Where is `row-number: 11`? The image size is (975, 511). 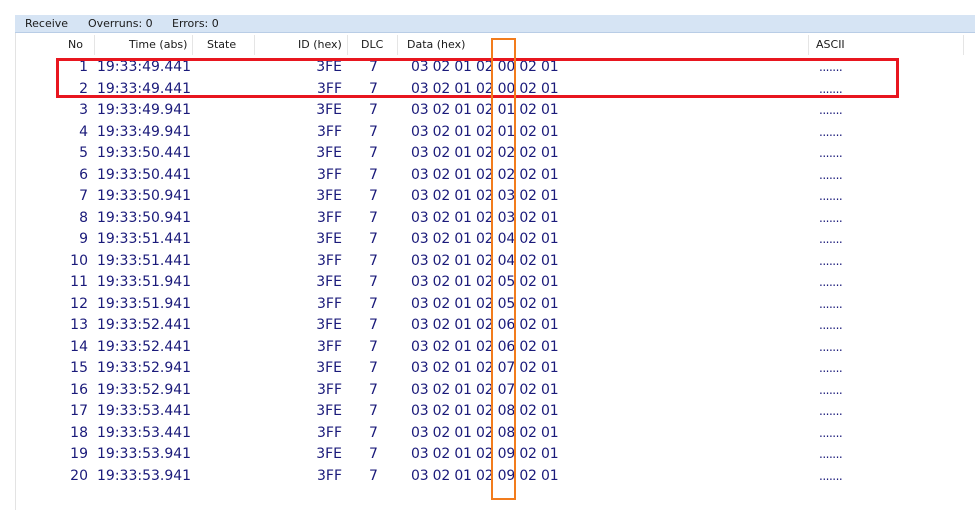
row-number: 11 is located at coordinates (79, 282).